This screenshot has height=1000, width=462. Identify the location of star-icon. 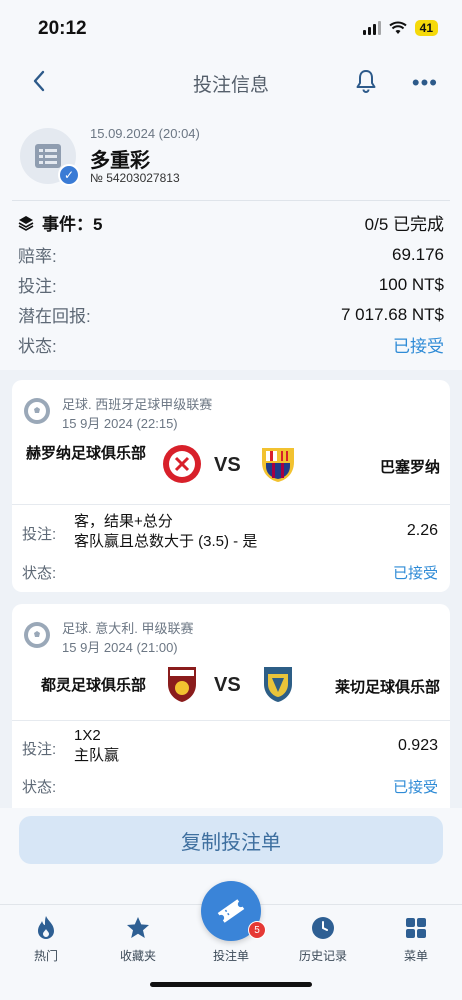
(138, 927).